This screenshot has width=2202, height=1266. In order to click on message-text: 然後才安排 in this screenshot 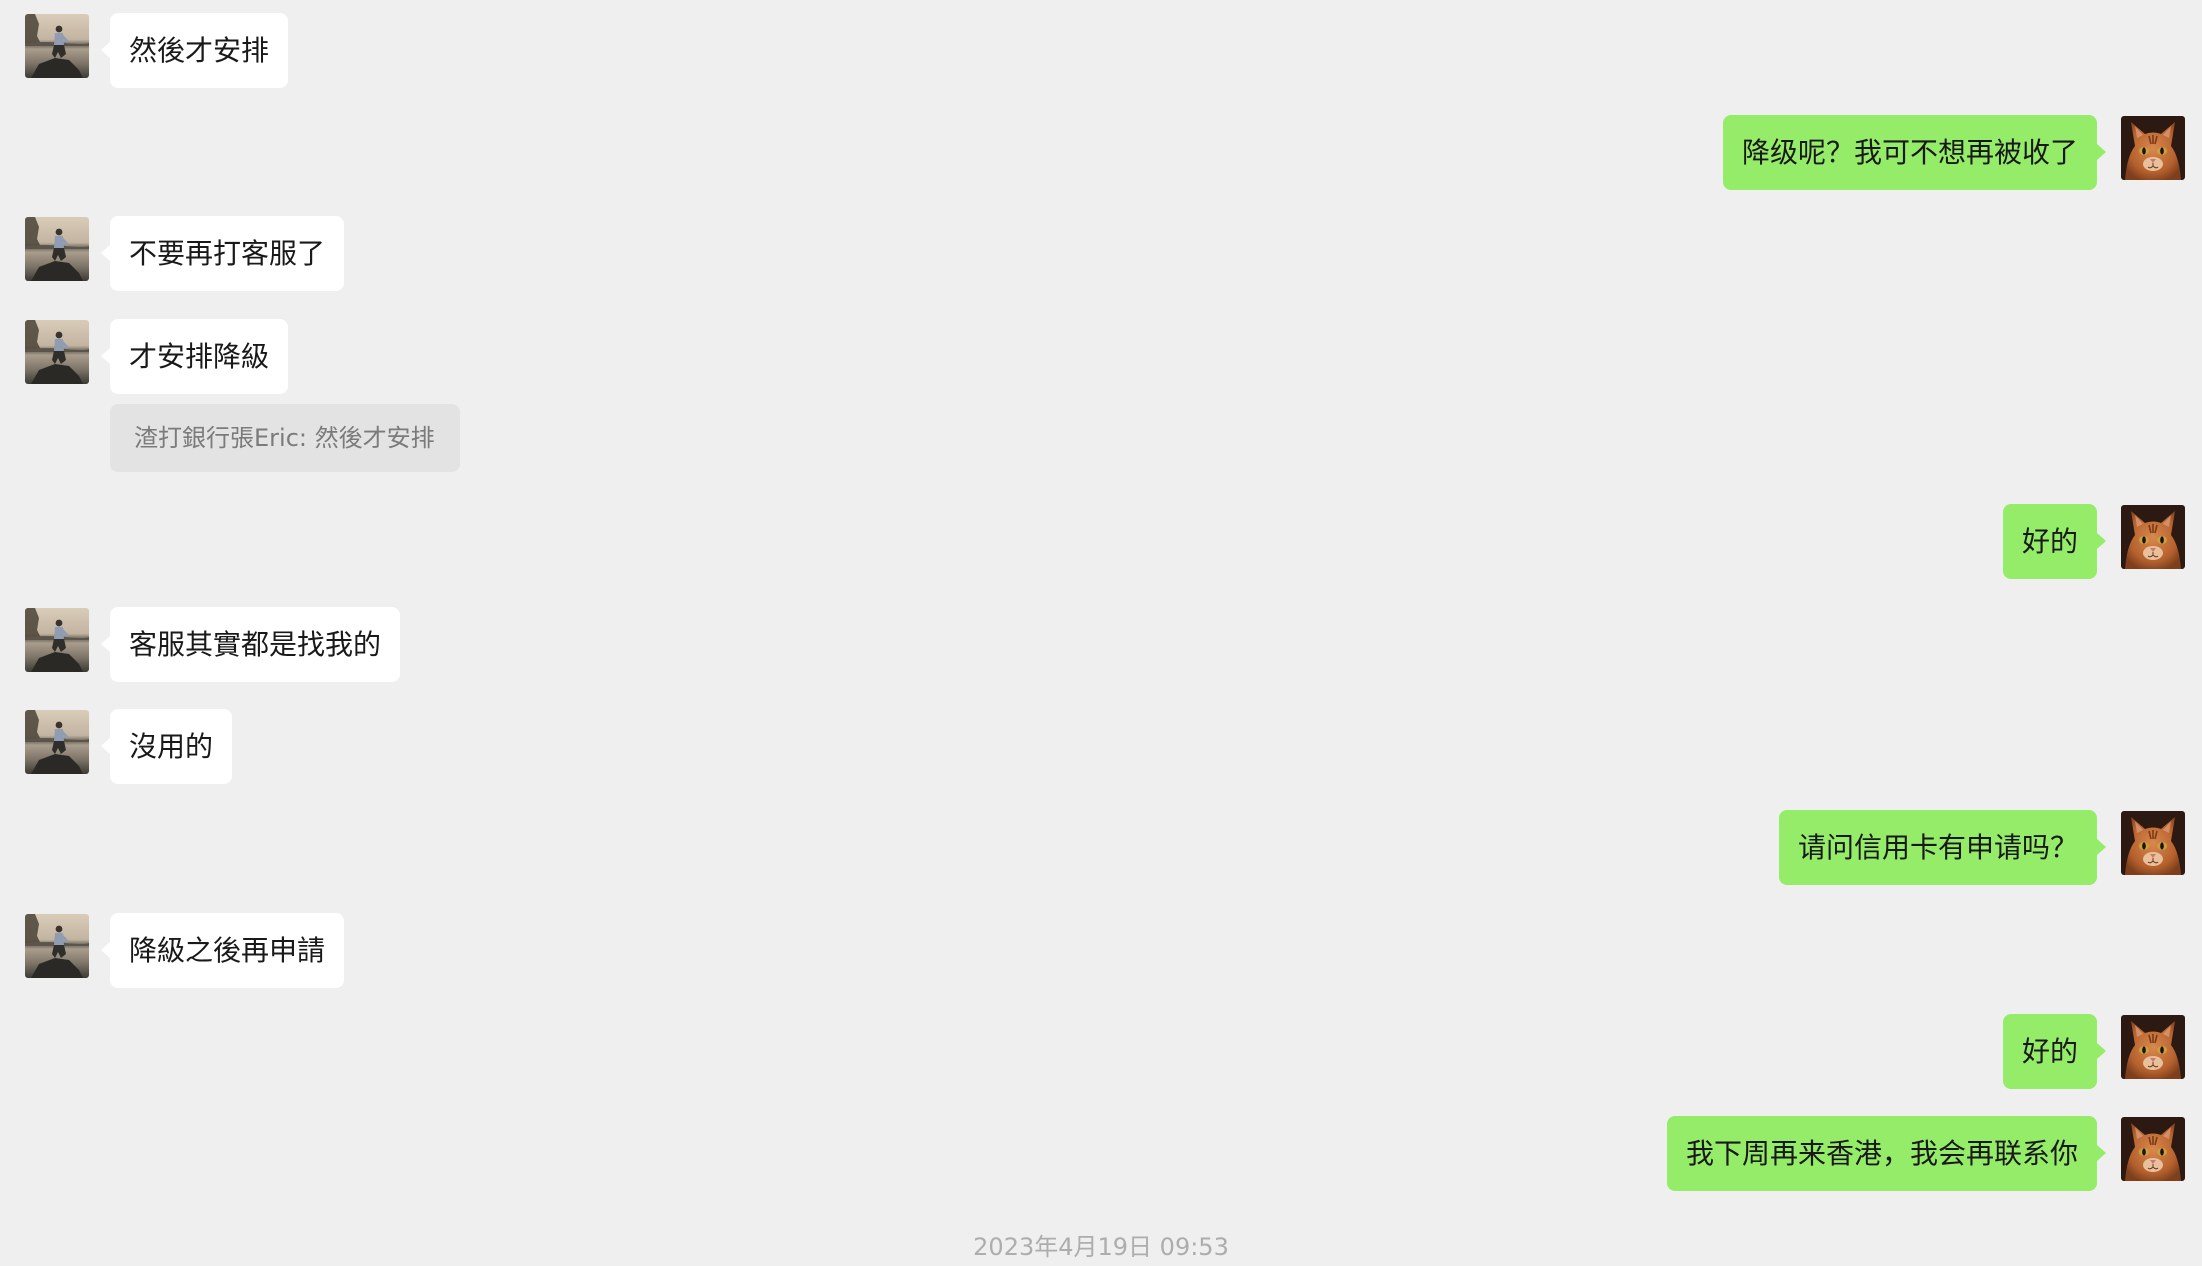, I will do `click(199, 50)`.